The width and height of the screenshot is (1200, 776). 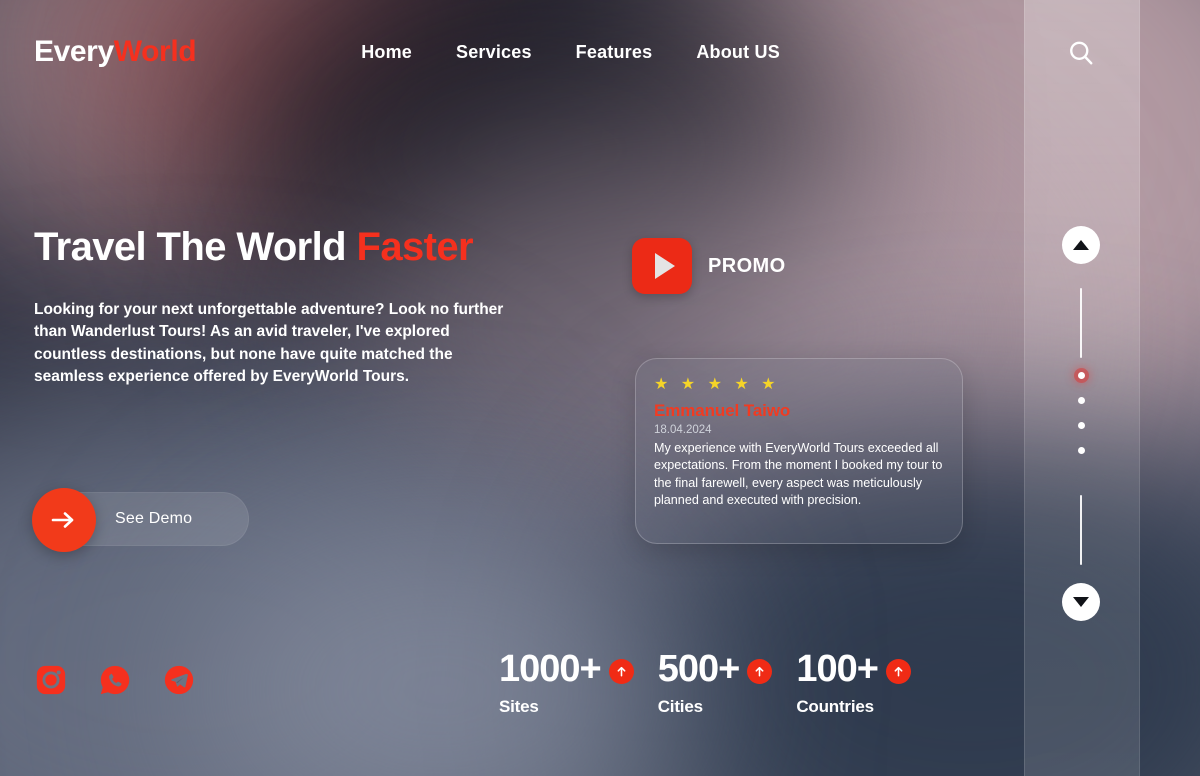 What do you see at coordinates (699, 669) in the screenshot?
I see `stat-value: 500+` at bounding box center [699, 669].